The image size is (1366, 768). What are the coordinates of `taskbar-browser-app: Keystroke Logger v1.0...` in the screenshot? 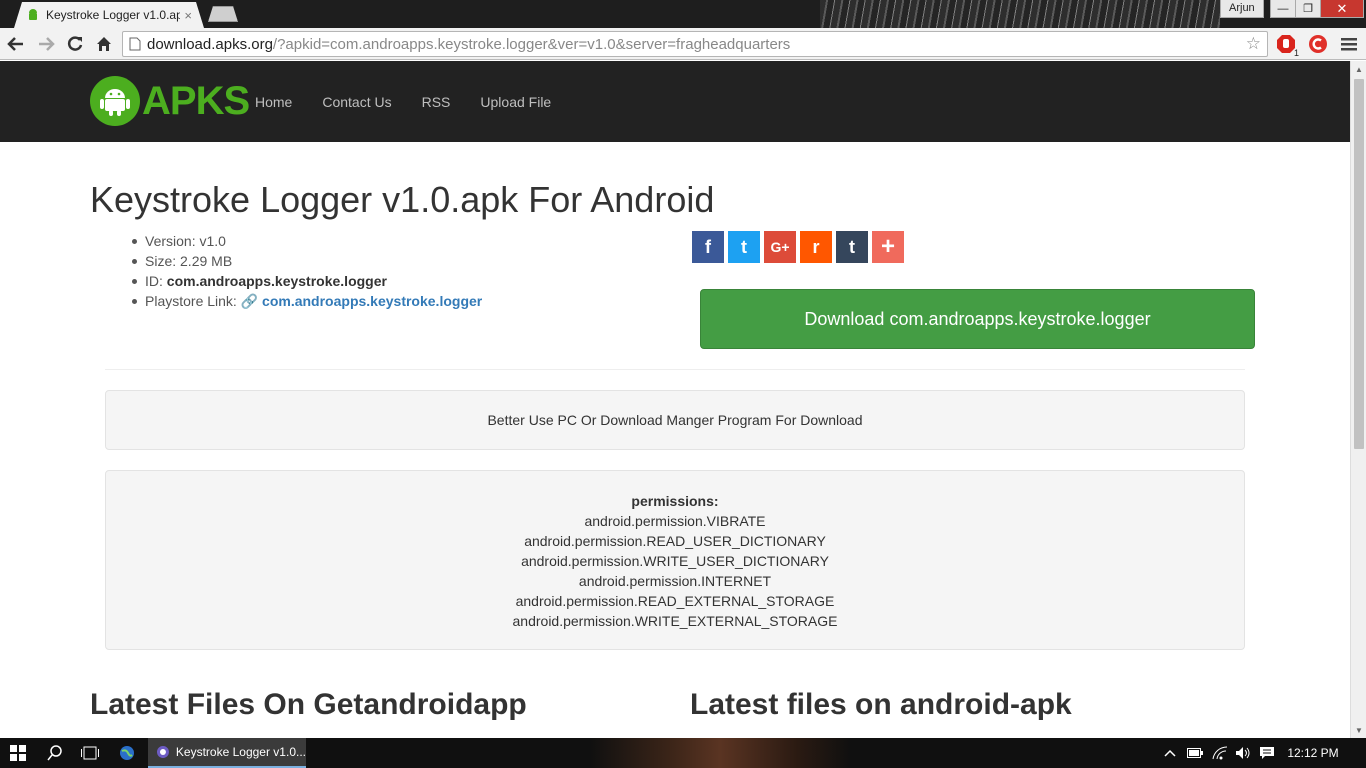 It's located at (227, 753).